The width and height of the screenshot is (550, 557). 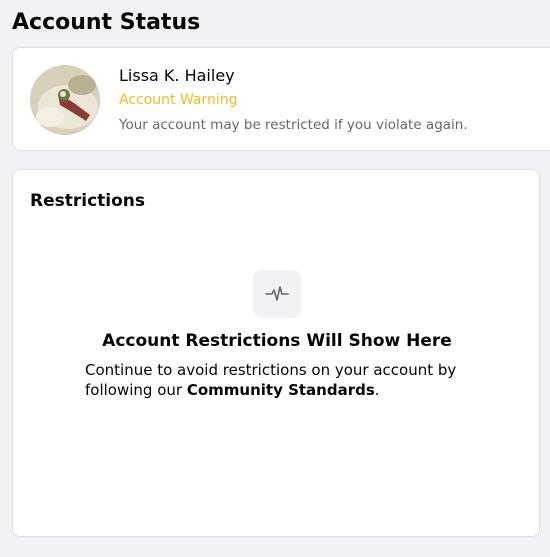 What do you see at coordinates (281, 390) in the screenshot?
I see `community-standards-link: Community Standards` at bounding box center [281, 390].